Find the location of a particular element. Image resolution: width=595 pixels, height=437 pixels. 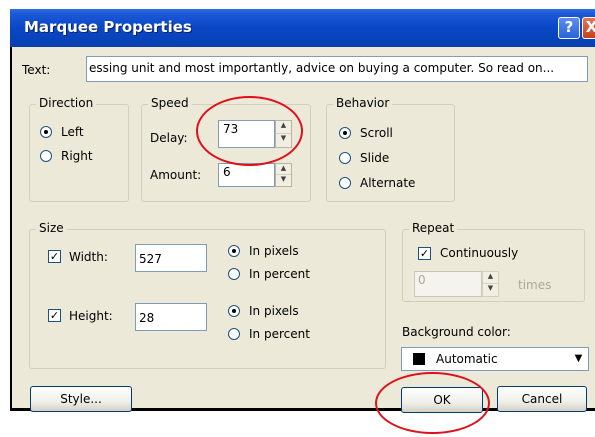

background-color-value: Automatic is located at coordinates (467, 359).